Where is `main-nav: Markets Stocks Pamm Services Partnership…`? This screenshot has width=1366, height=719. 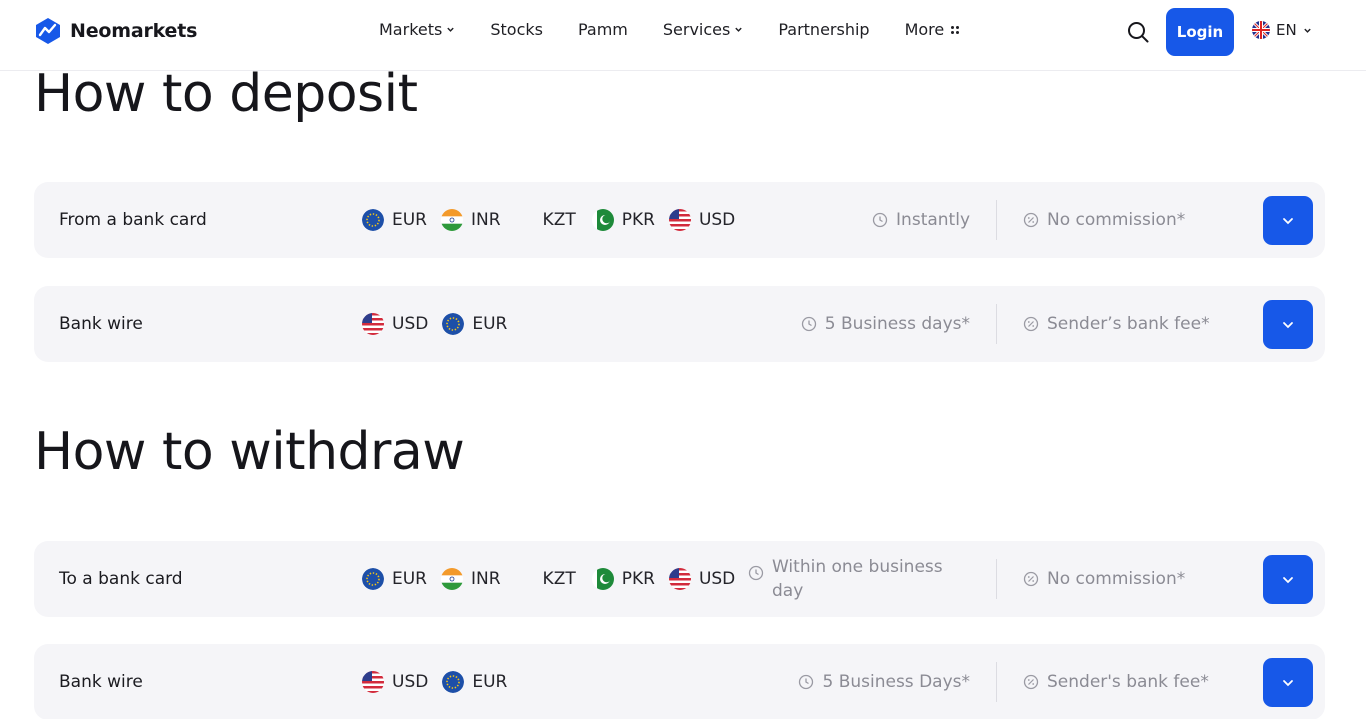 main-nav: Markets Stocks Pamm Services Partnership… is located at coordinates (686, 29).